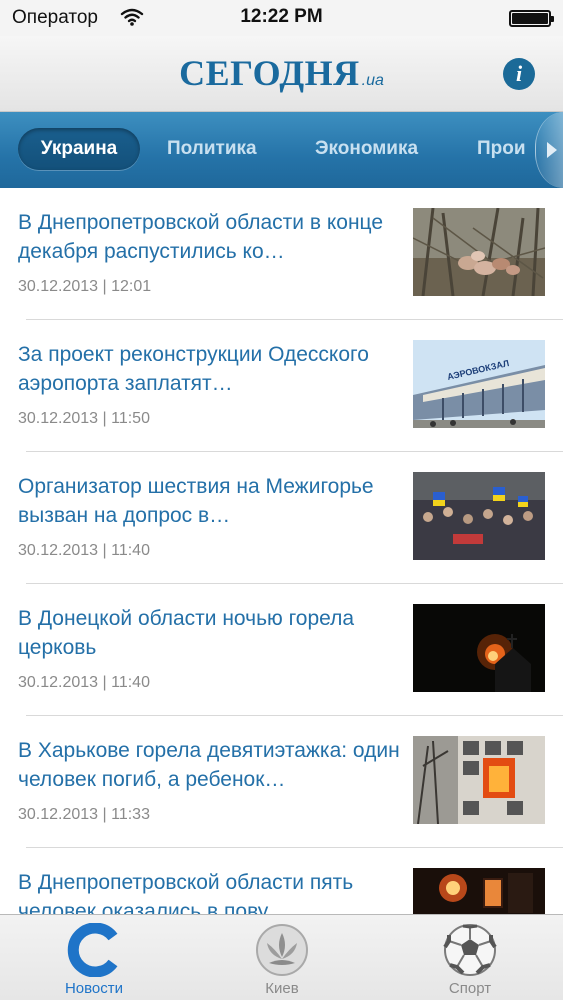 The height and width of the screenshot is (1000, 563). What do you see at coordinates (92, 950) in the screenshot?
I see `news-c-icon` at bounding box center [92, 950].